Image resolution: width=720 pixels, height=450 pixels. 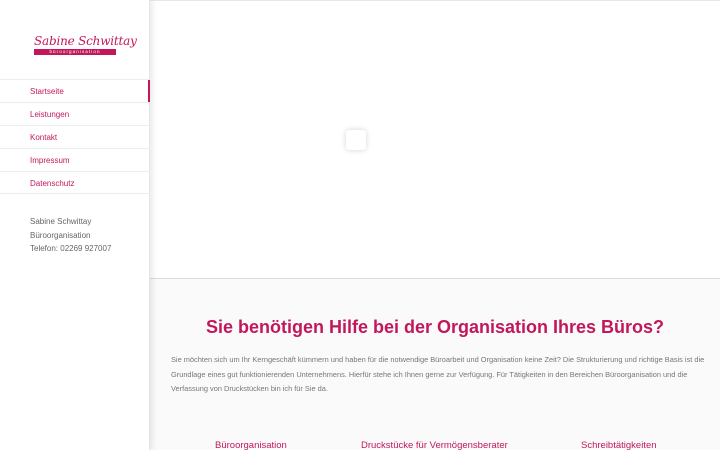 I want to click on service-schreibtaetigkeiten: Schreibtätigkeiten, so click(x=619, y=445).